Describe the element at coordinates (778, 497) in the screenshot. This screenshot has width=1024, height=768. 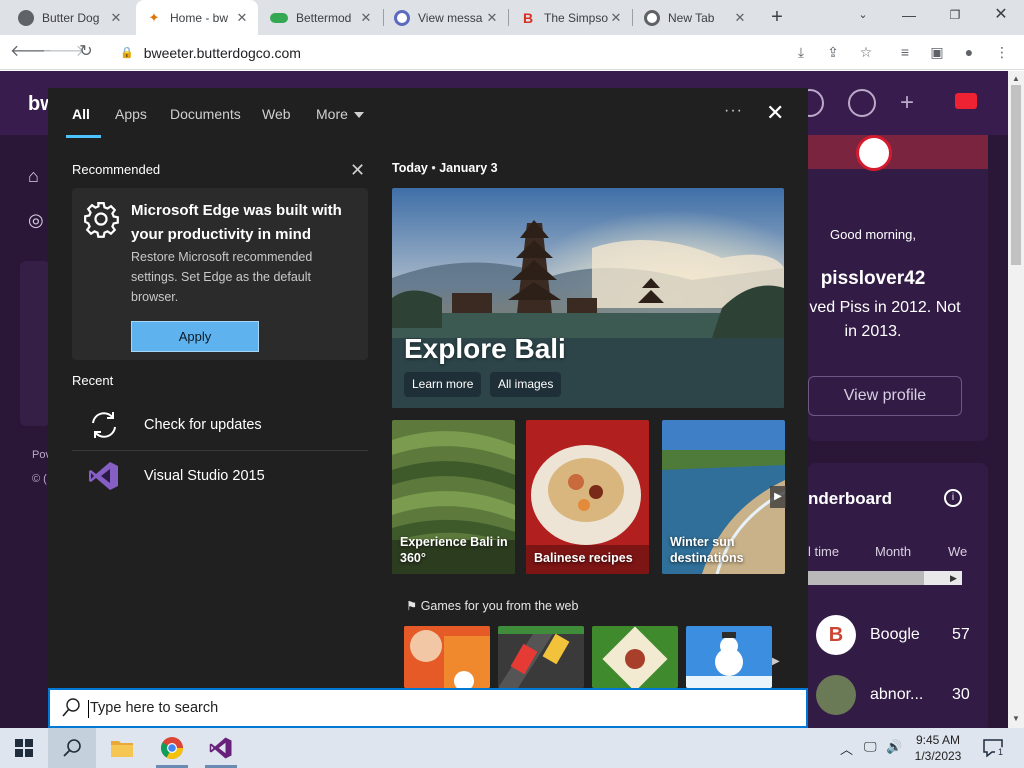
I see `next-tiles-arrow-icon: ▶` at that location.